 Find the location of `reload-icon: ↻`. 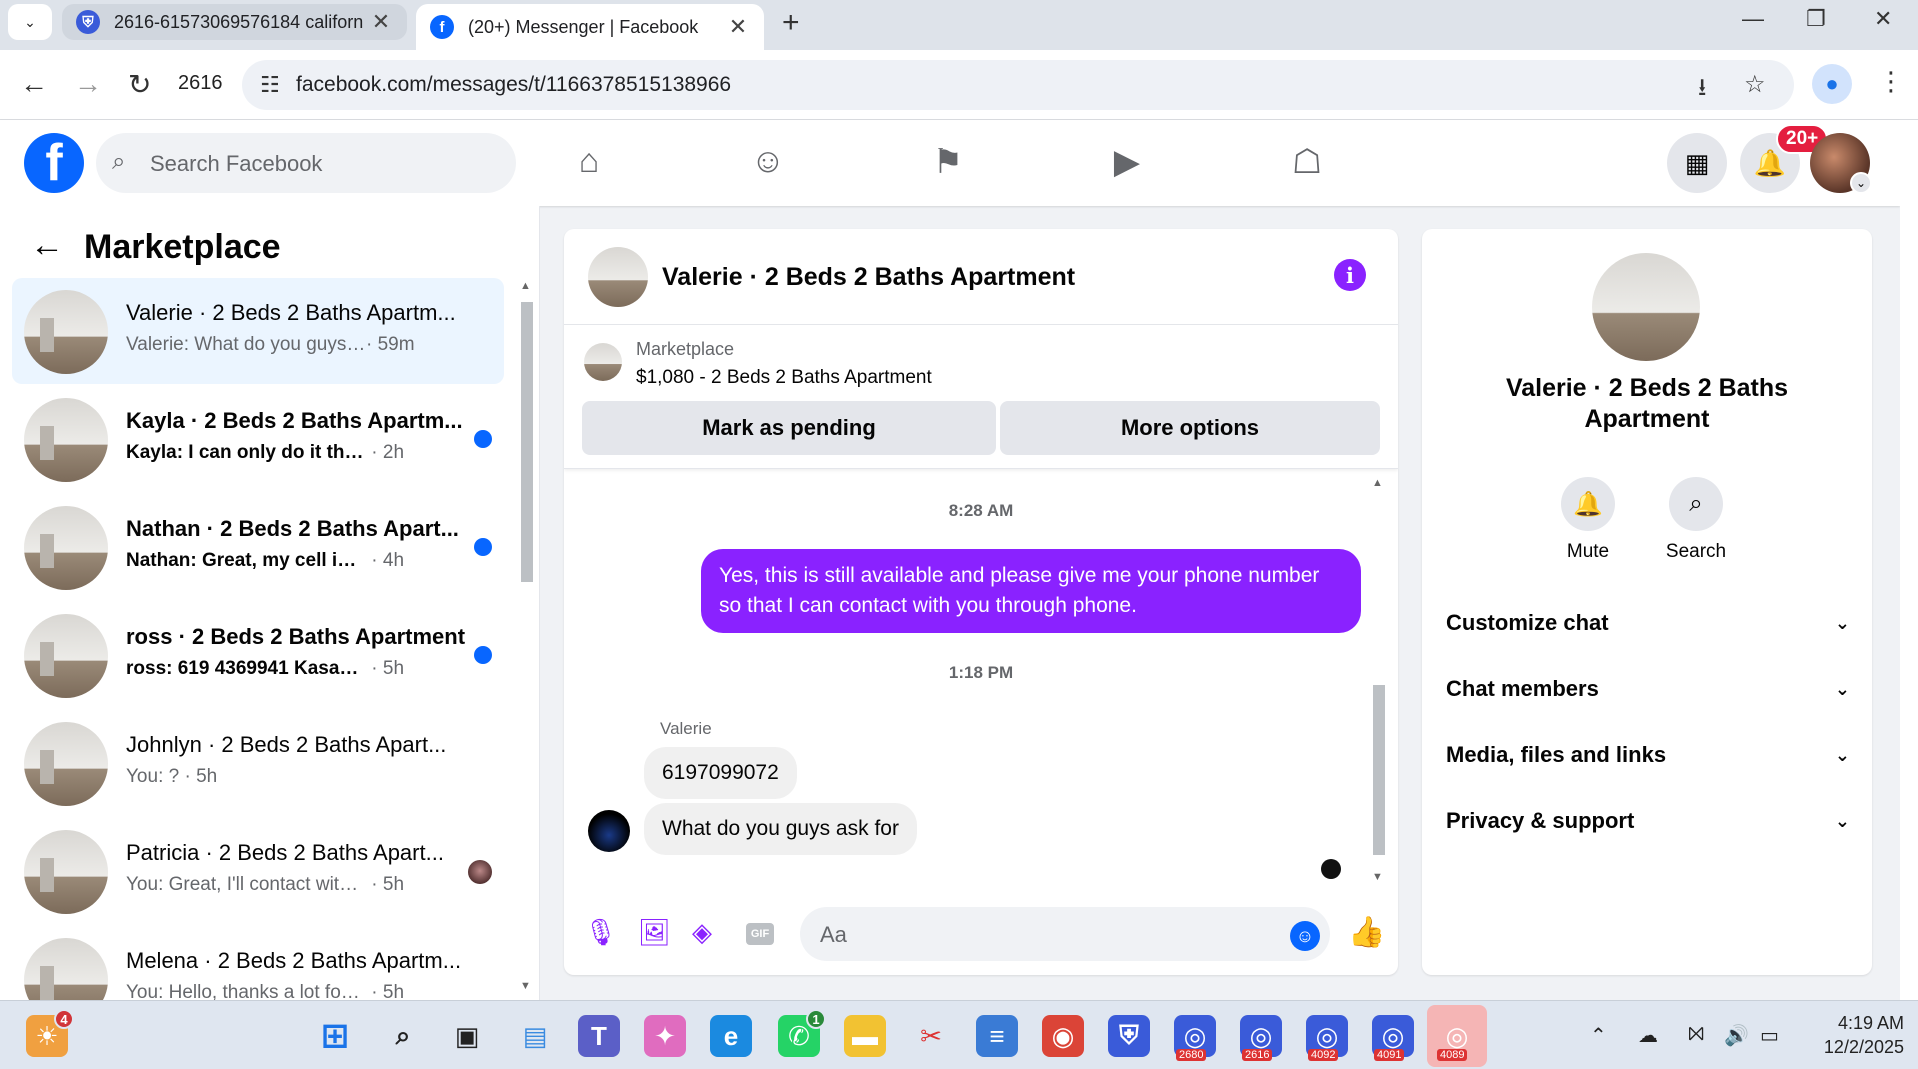

reload-icon: ↻ is located at coordinates (139, 84).